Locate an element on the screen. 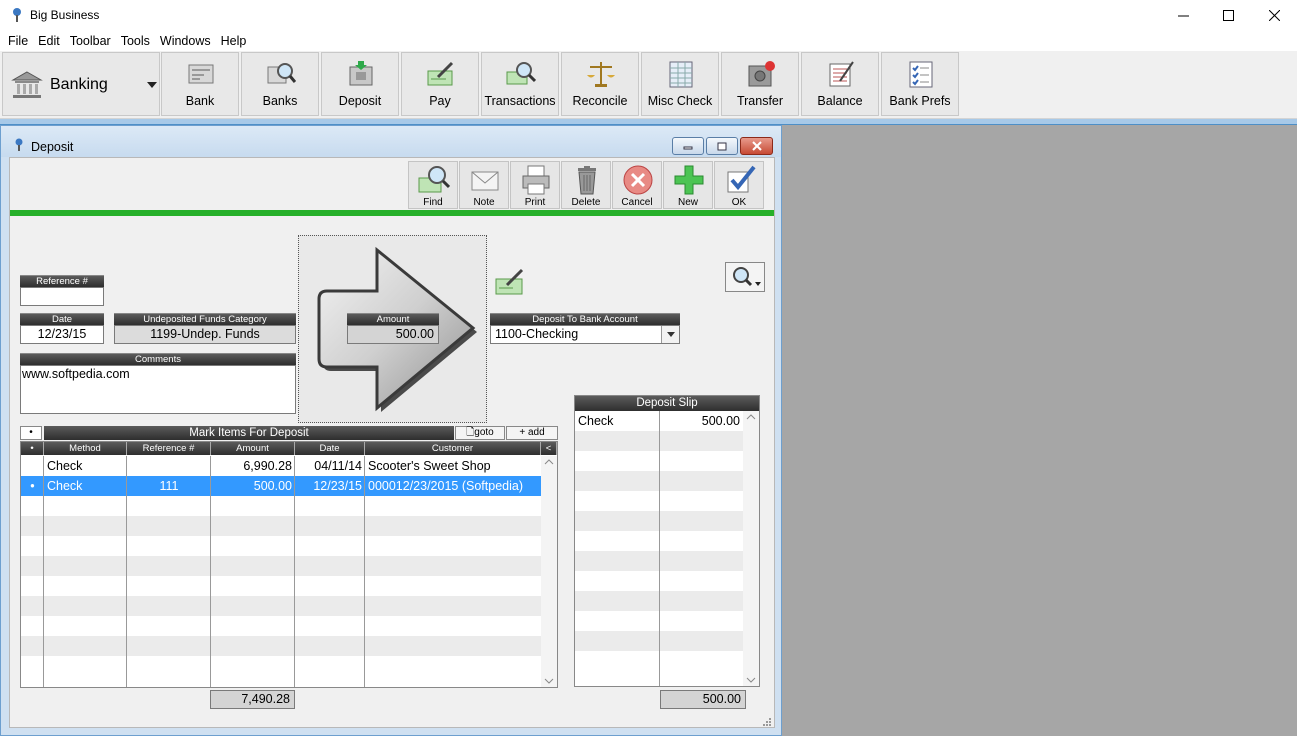 The image size is (1297, 736). toolbar-pay-button: Pay is located at coordinates (440, 84).